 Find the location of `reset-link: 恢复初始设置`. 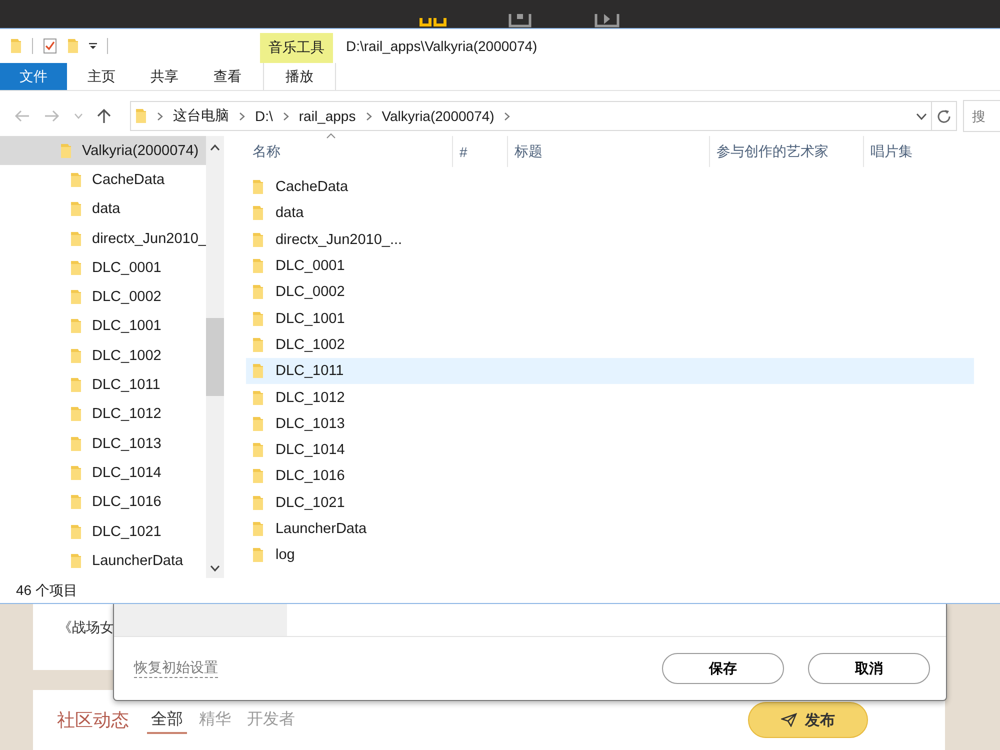

reset-link: 恢复初始设置 is located at coordinates (176, 668).